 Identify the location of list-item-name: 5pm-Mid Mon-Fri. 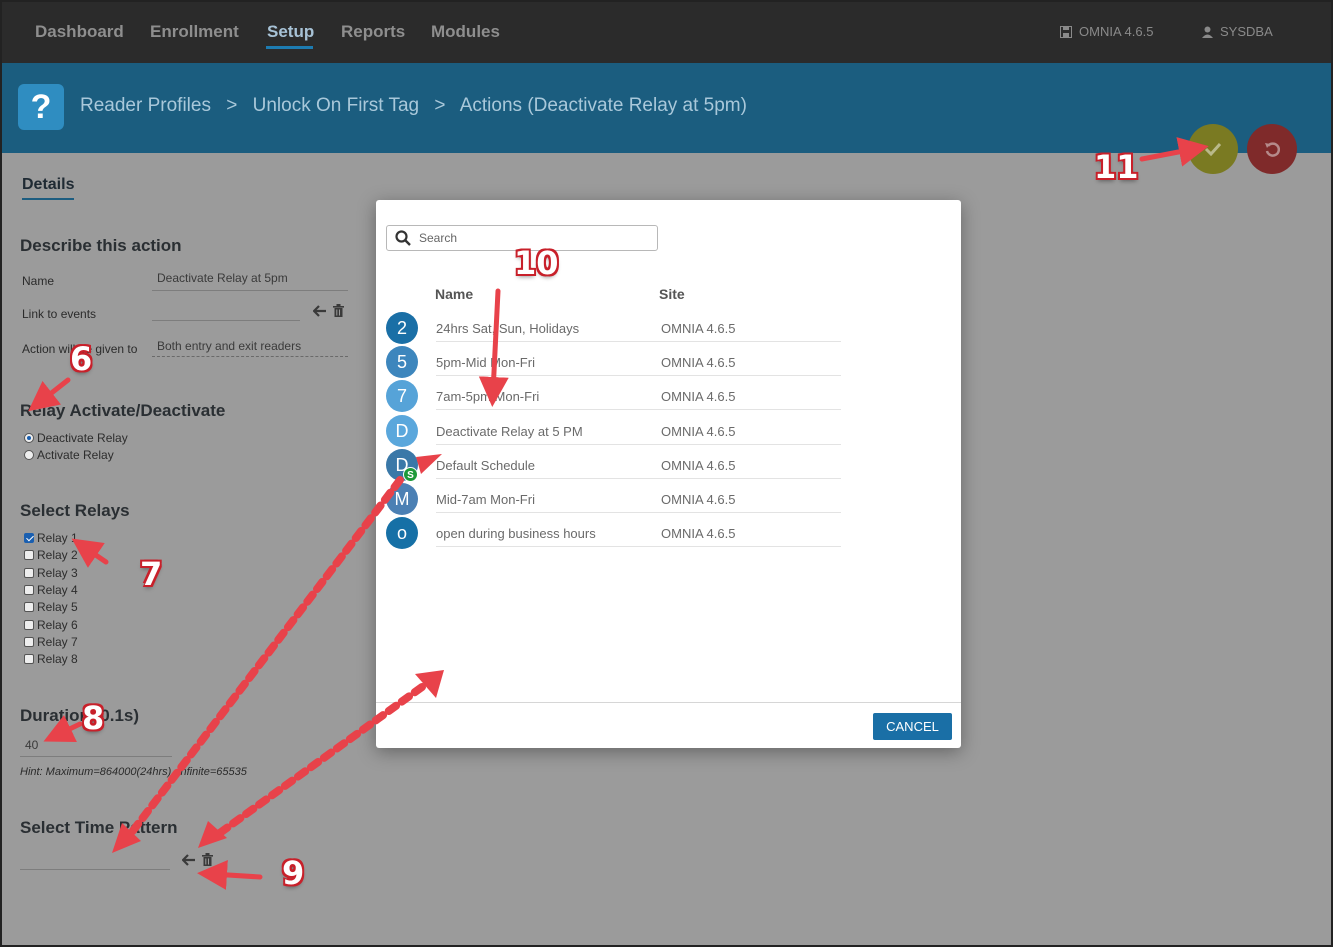
(485, 362).